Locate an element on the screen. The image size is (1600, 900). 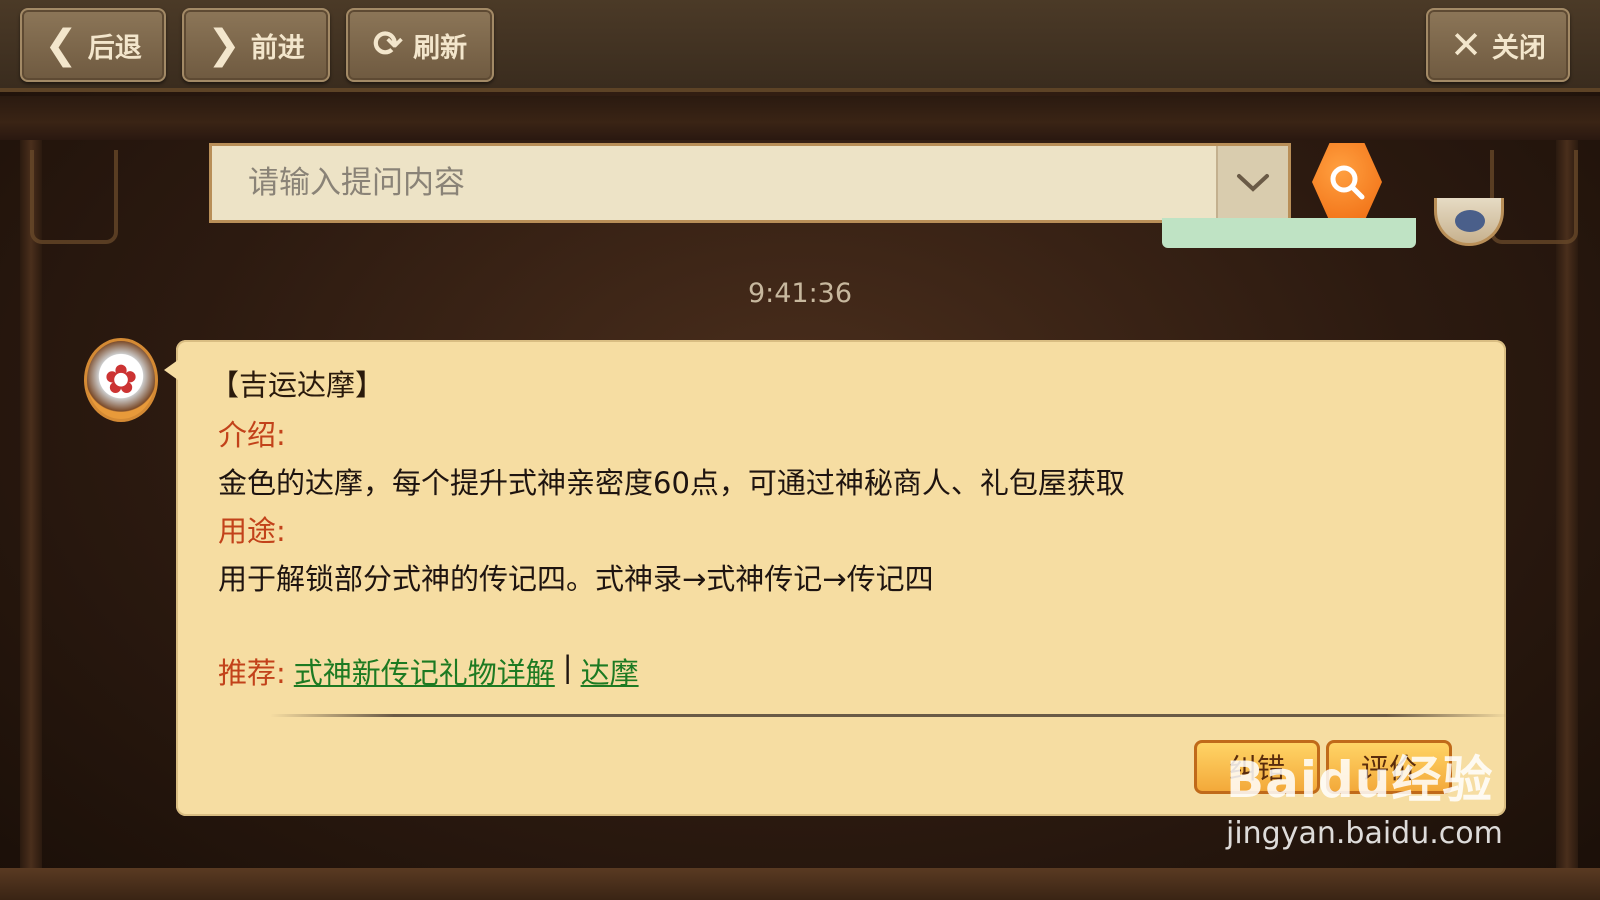
recommend-link-shikigami-gifts: 式神新传记礼物详解 is located at coordinates (424, 671).